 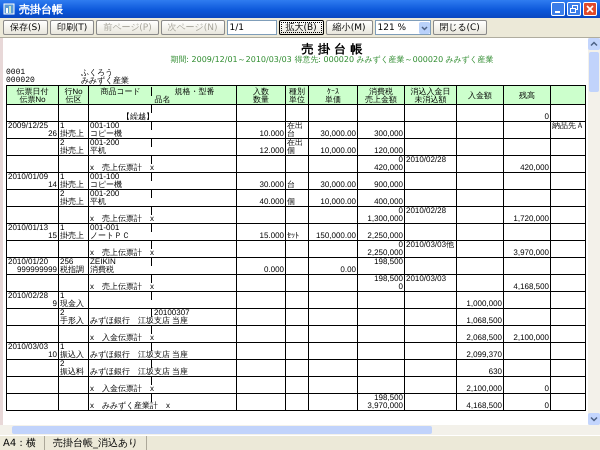 I want to click on table-cell: 在出 台, so click(x=297, y=130).